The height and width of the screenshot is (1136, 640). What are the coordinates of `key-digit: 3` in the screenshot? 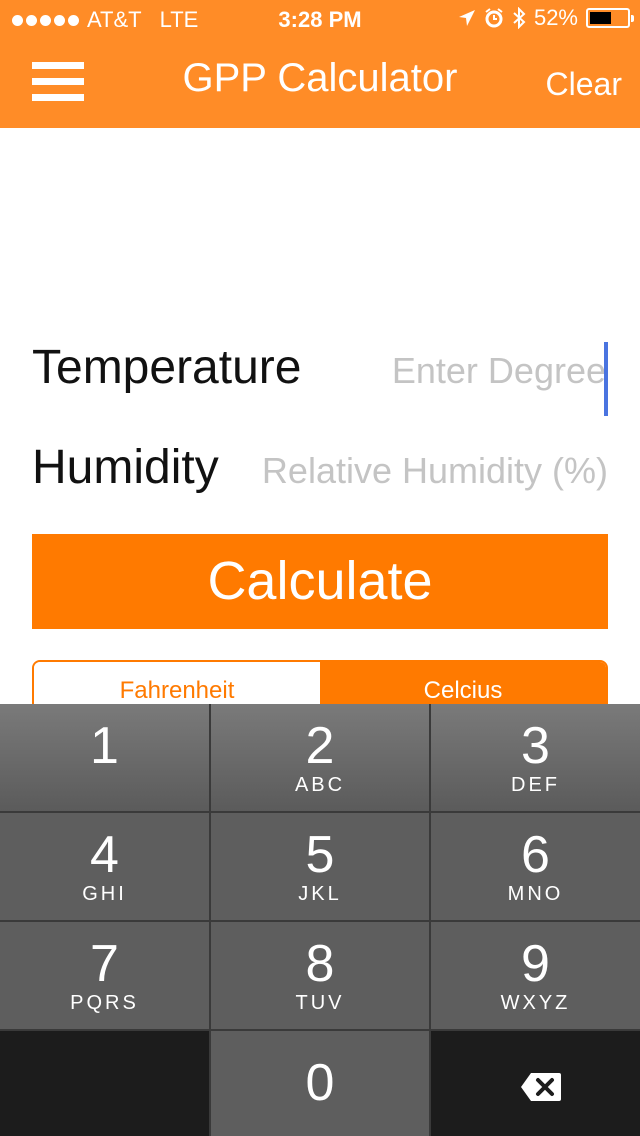 It's located at (535, 746).